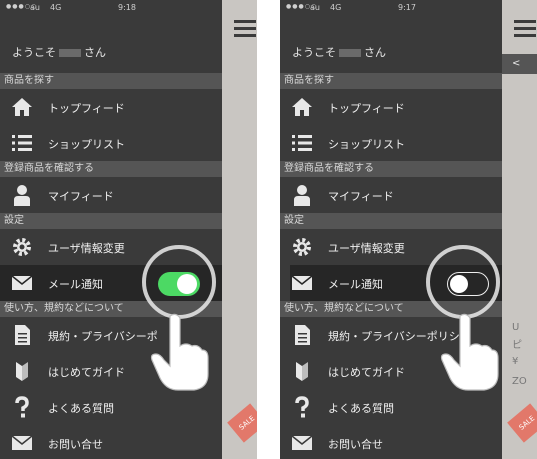  Describe the element at coordinates (519, 64) in the screenshot. I see `back-button: <` at that location.